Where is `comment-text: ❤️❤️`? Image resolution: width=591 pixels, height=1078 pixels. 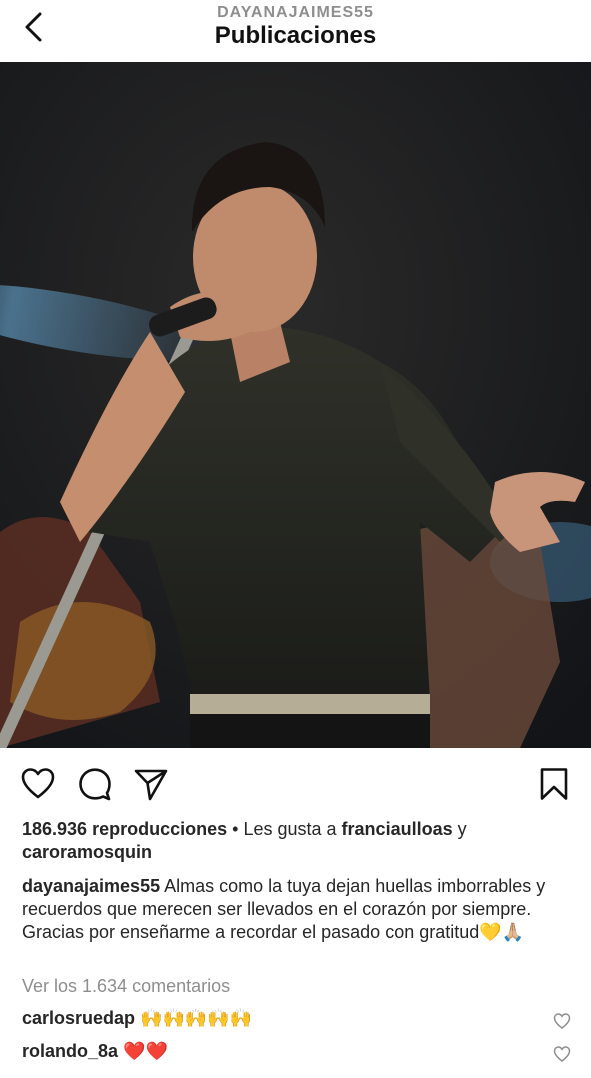
comment-text: ❤️❤️ is located at coordinates (145, 1051).